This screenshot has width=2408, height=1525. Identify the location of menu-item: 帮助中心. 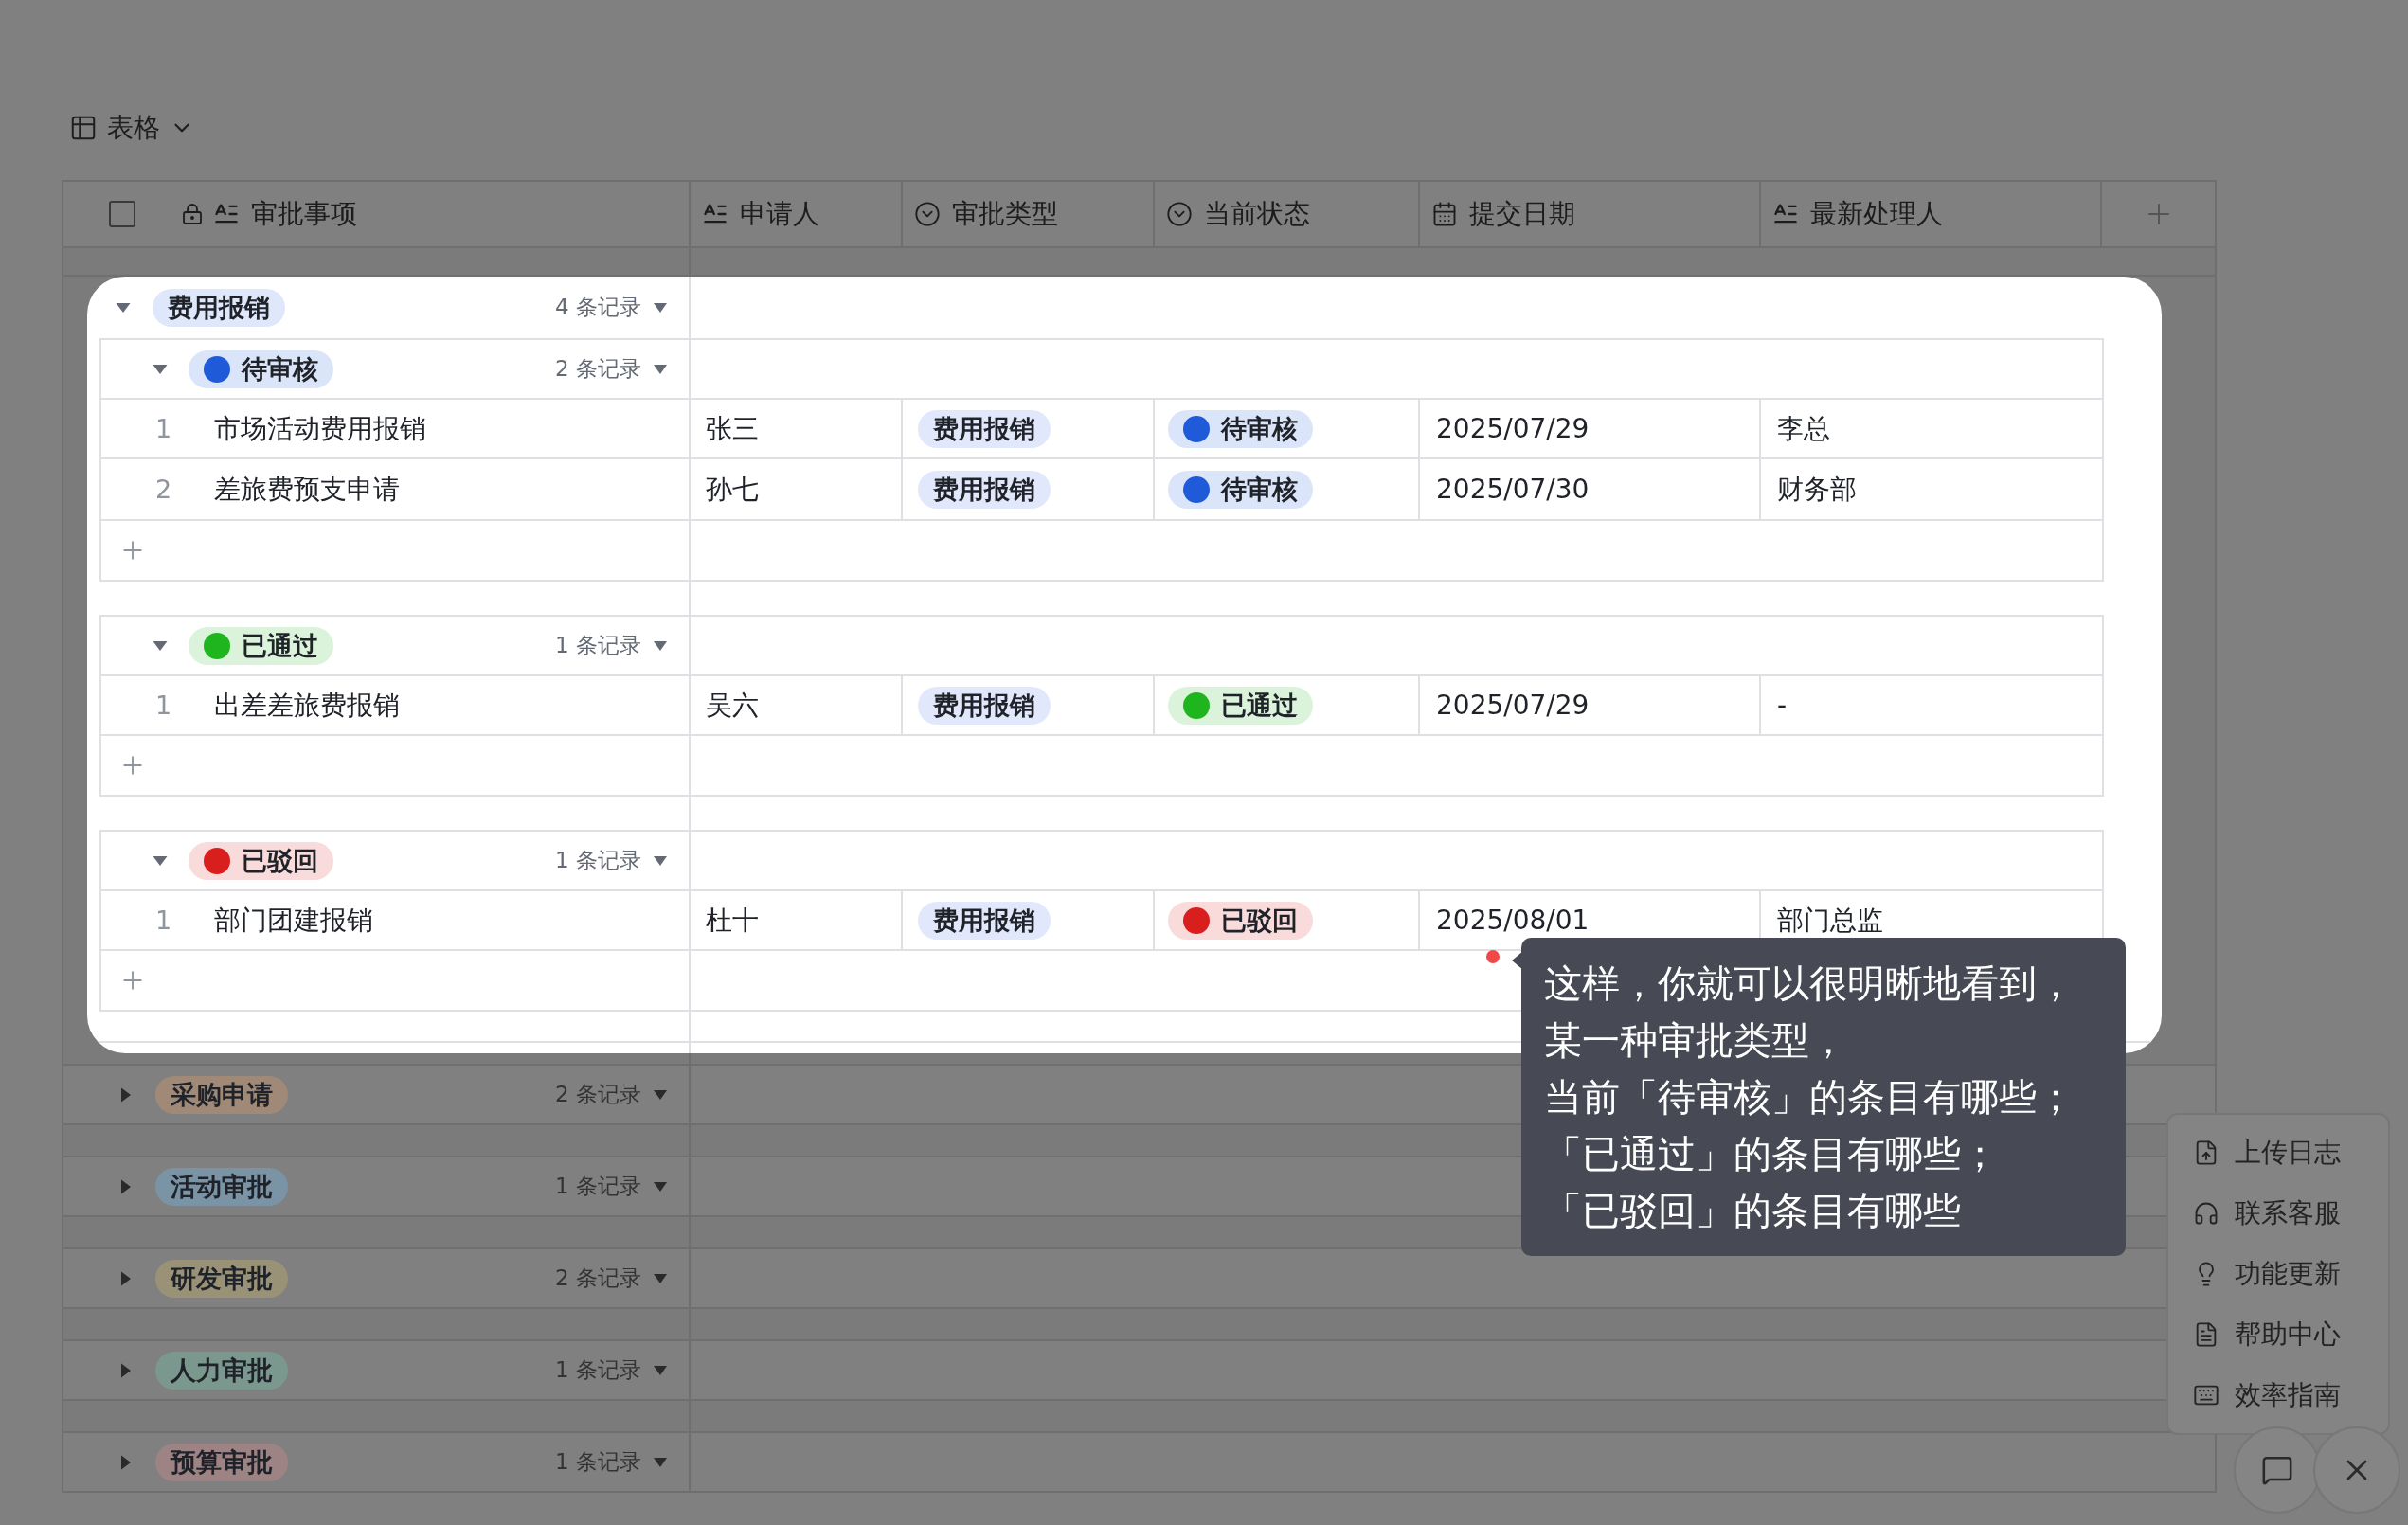
(2288, 1335).